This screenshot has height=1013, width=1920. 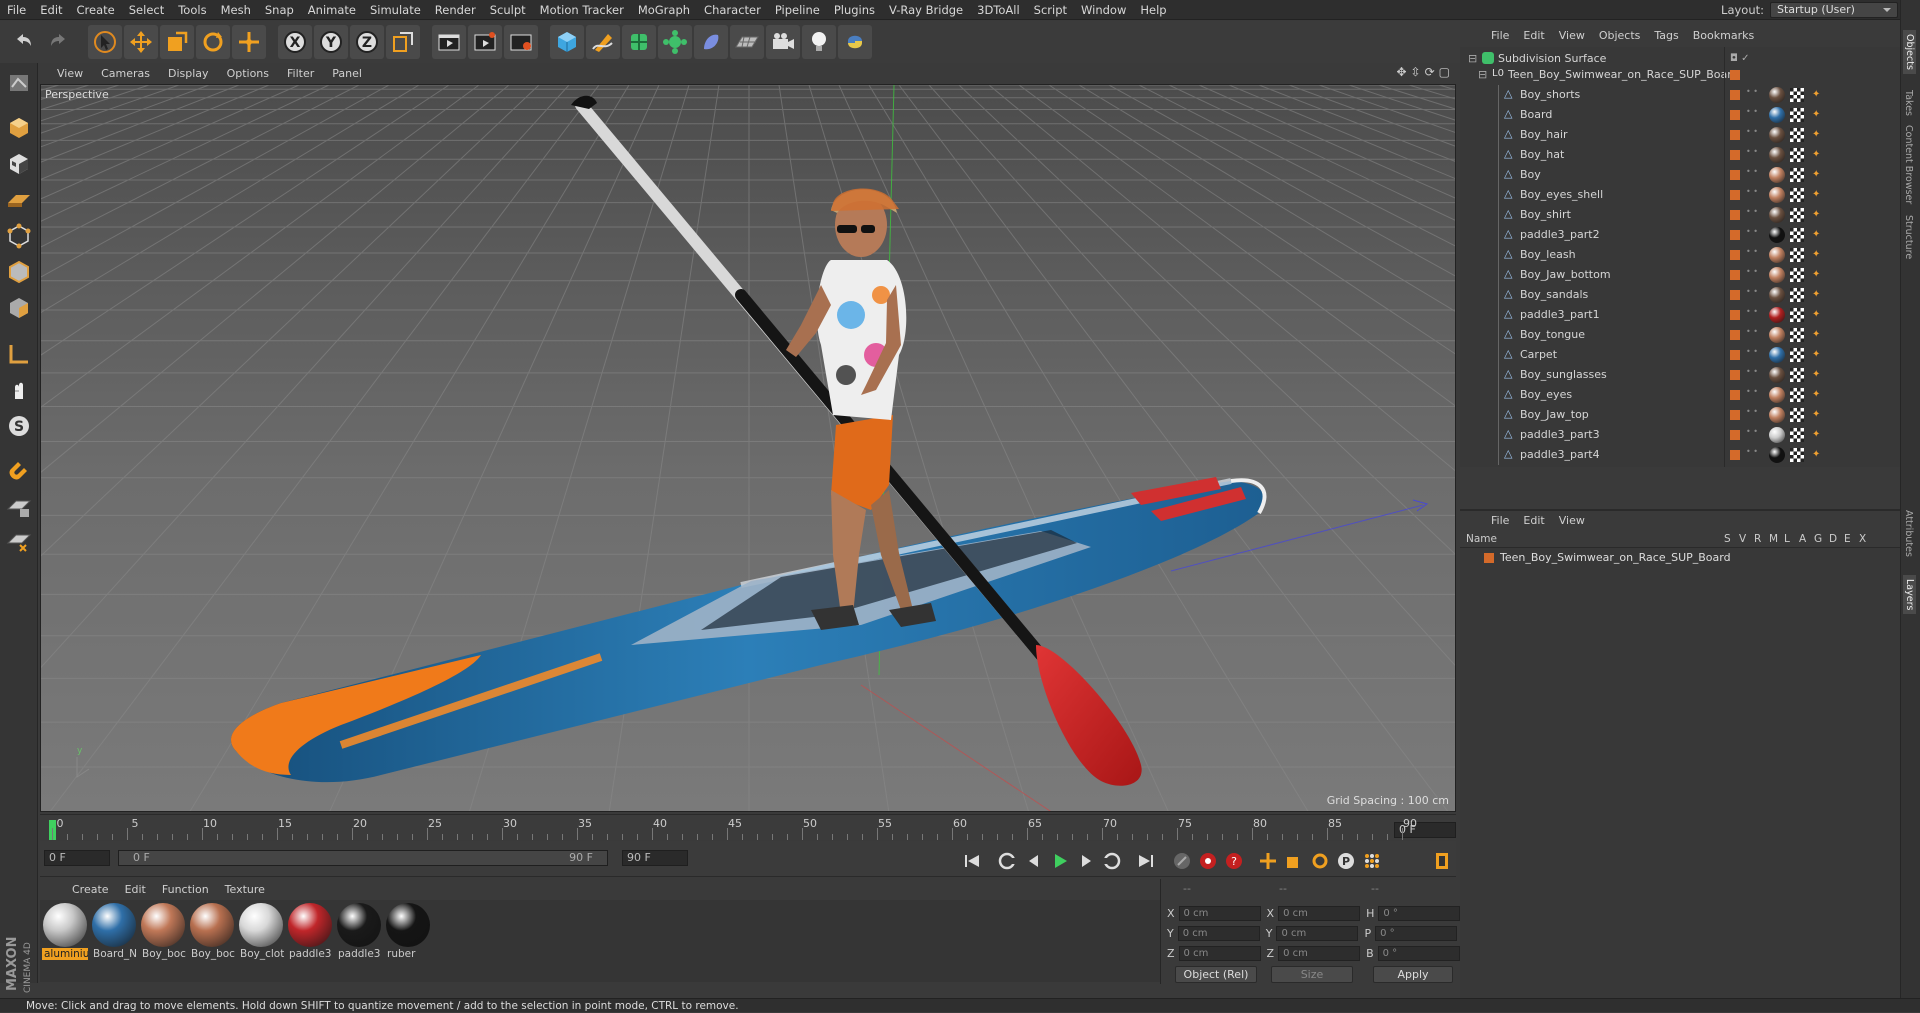 What do you see at coordinates (185, 889) in the screenshot?
I see `material-menu-function: Function` at bounding box center [185, 889].